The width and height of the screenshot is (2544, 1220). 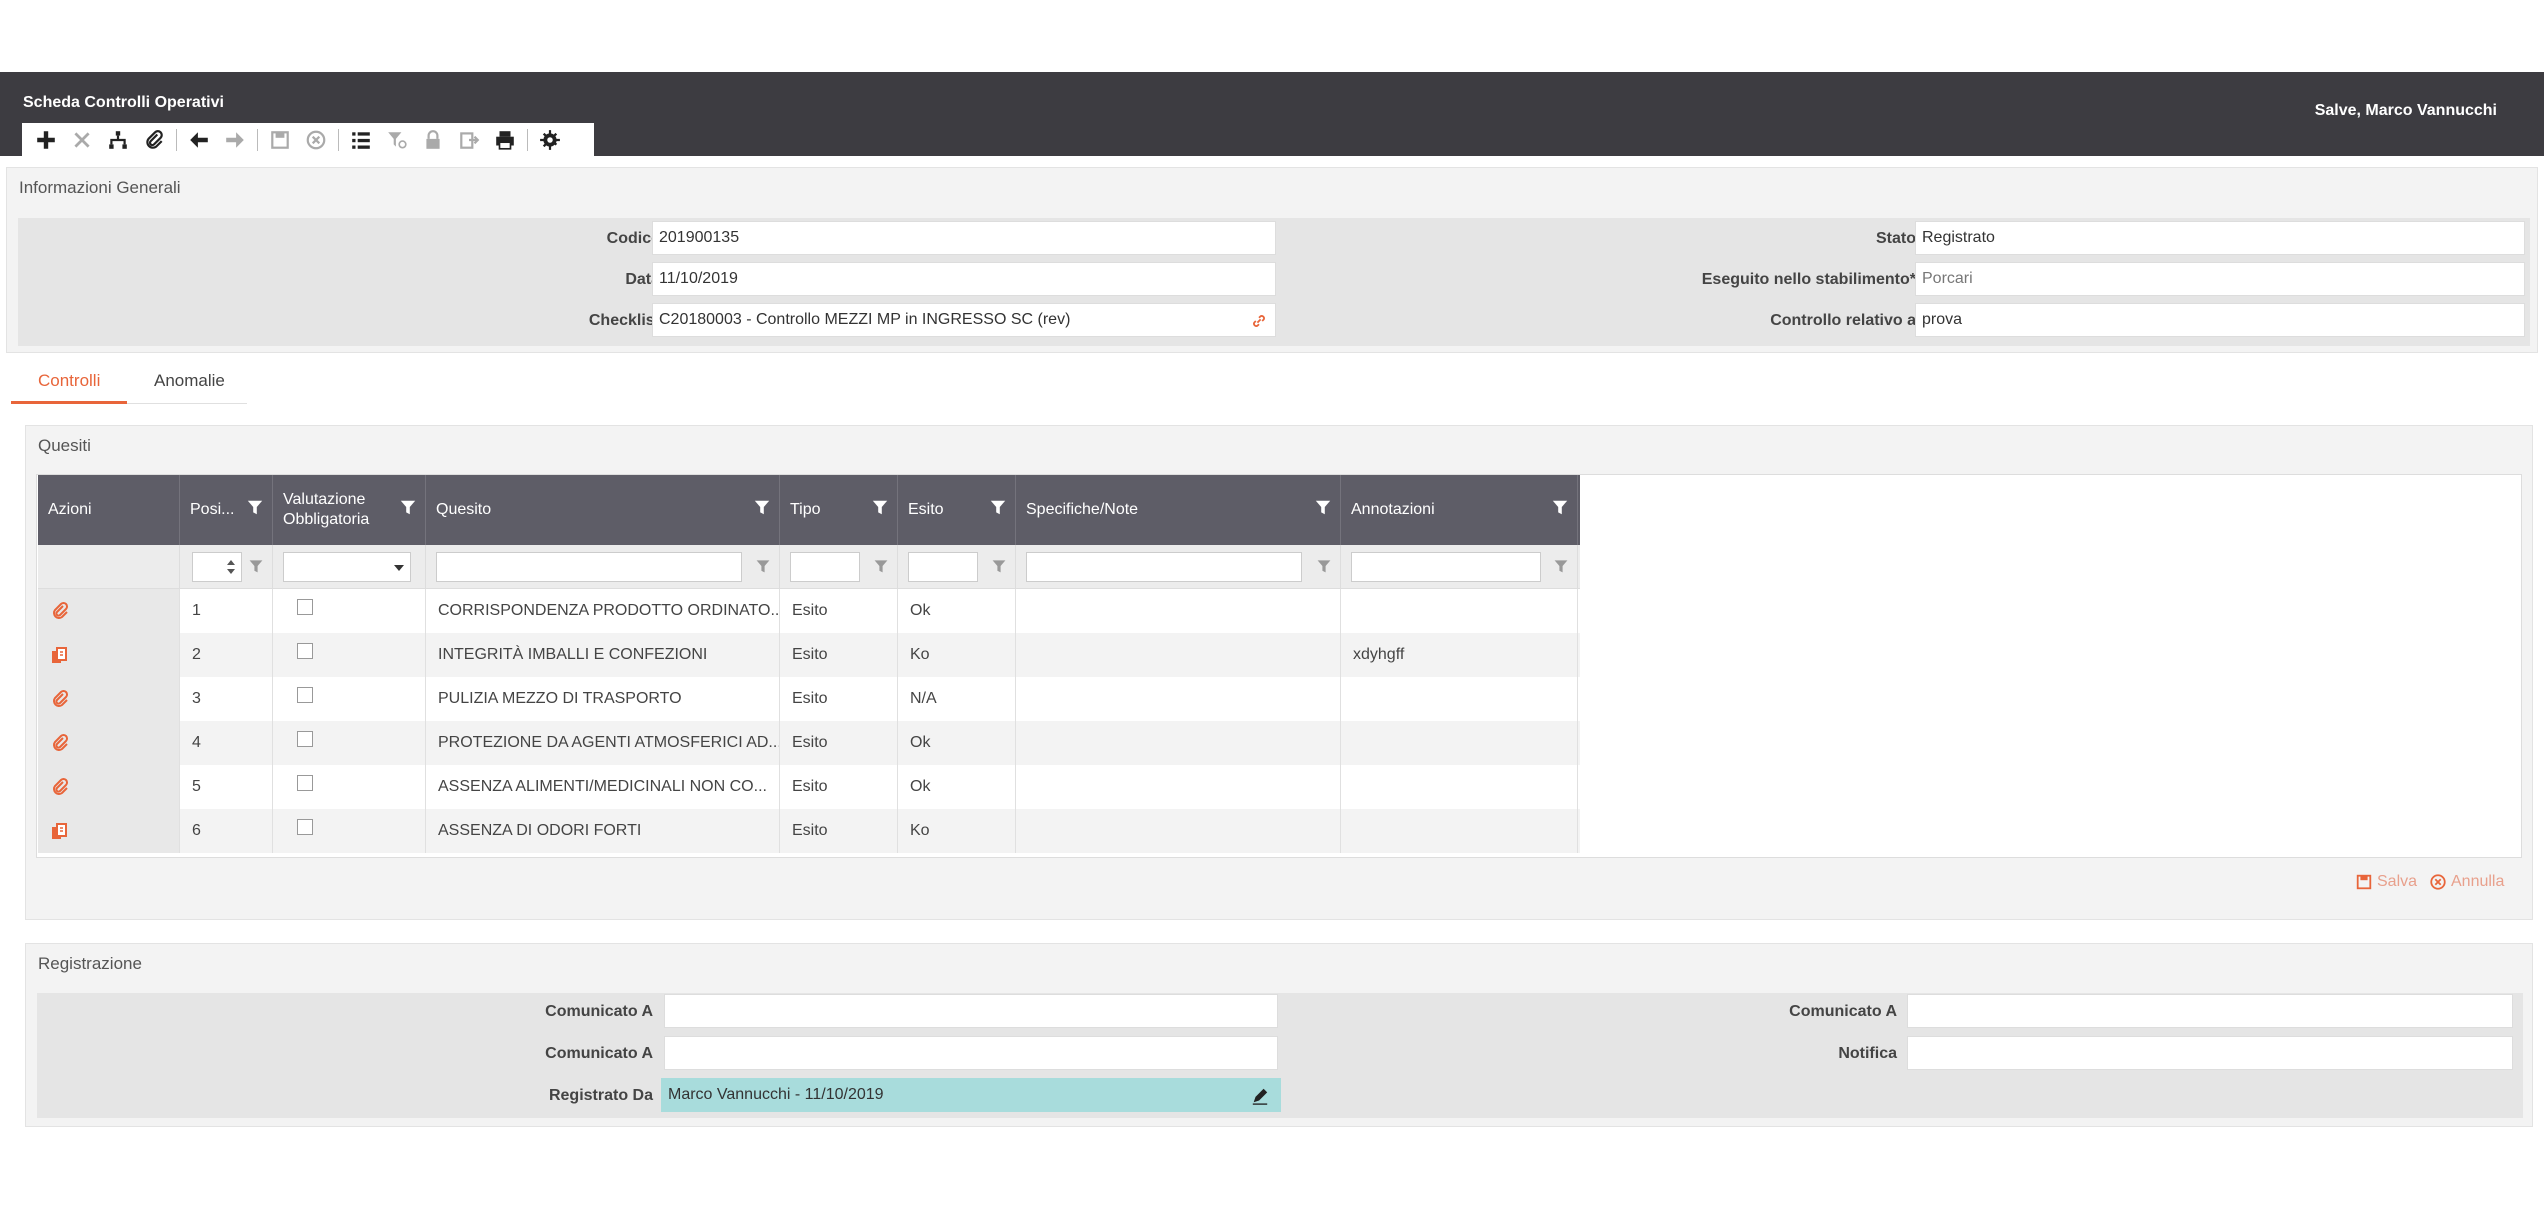 What do you see at coordinates (809, 699) in the screenshot?
I see `table-row: 3 PULIZIA MEZZO DI TRASPORTO Esito N/A` at bounding box center [809, 699].